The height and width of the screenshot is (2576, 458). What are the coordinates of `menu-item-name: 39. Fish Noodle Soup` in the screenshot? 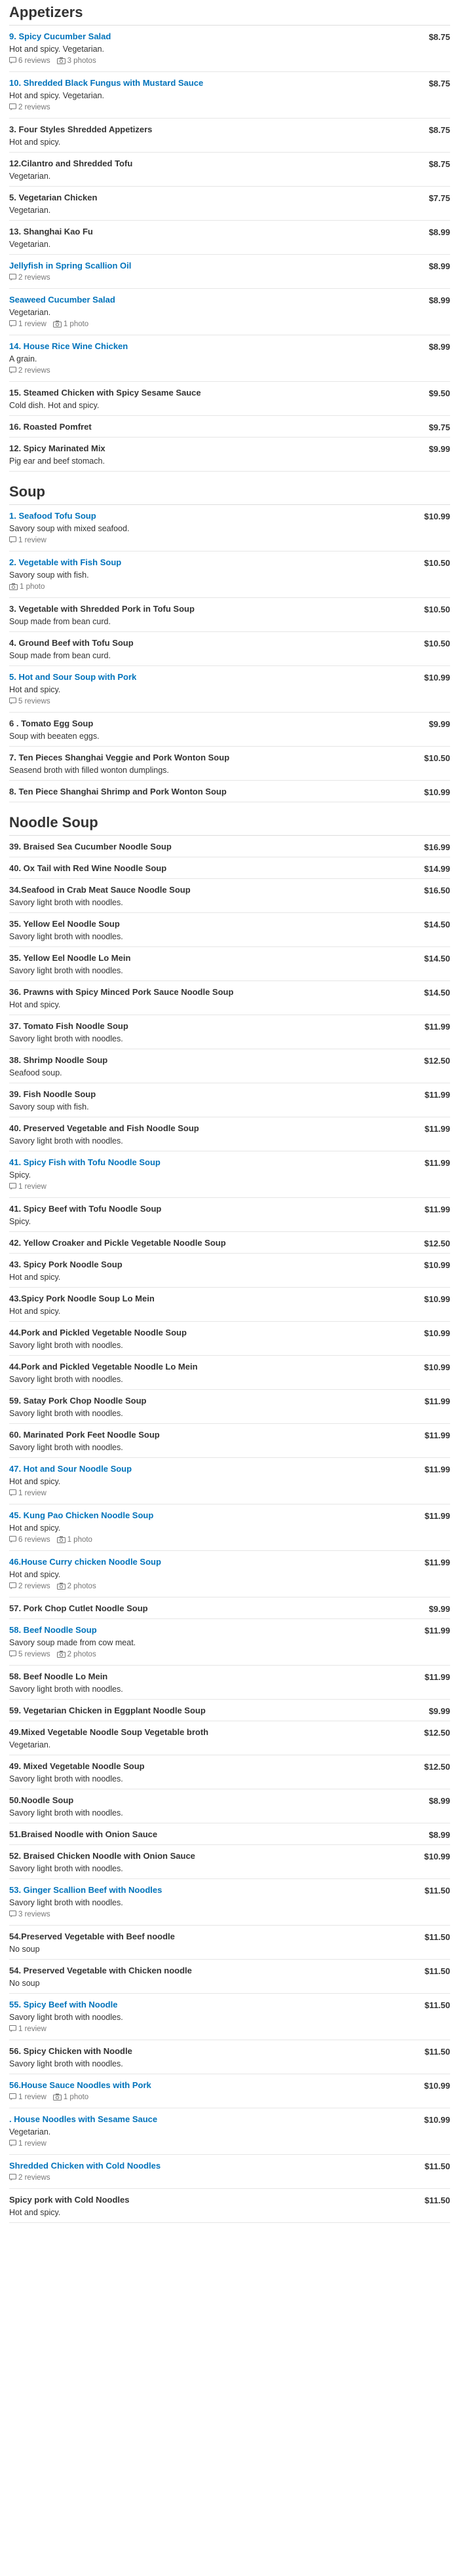 It's located at (52, 1094).